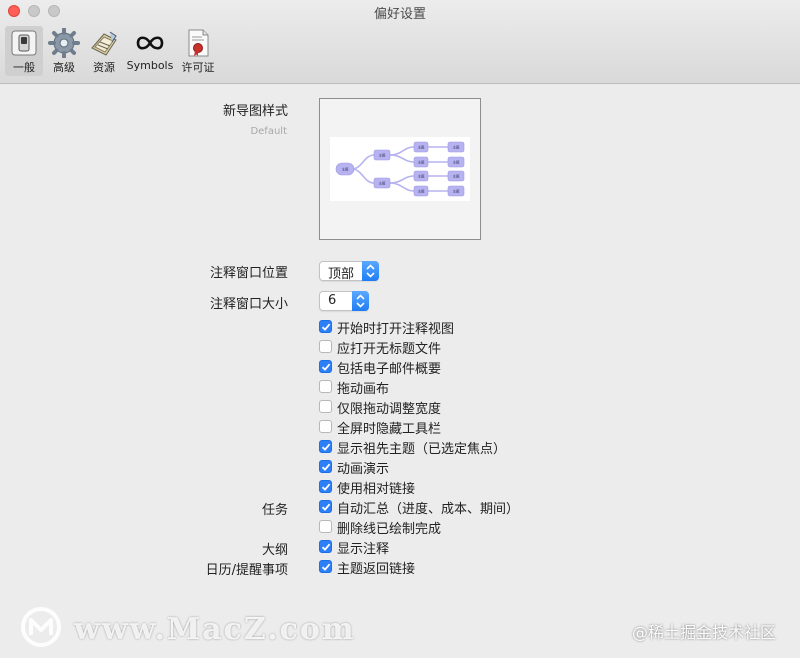  I want to click on option-label: 自动汇总（进度、成本、期间）, so click(428, 509).